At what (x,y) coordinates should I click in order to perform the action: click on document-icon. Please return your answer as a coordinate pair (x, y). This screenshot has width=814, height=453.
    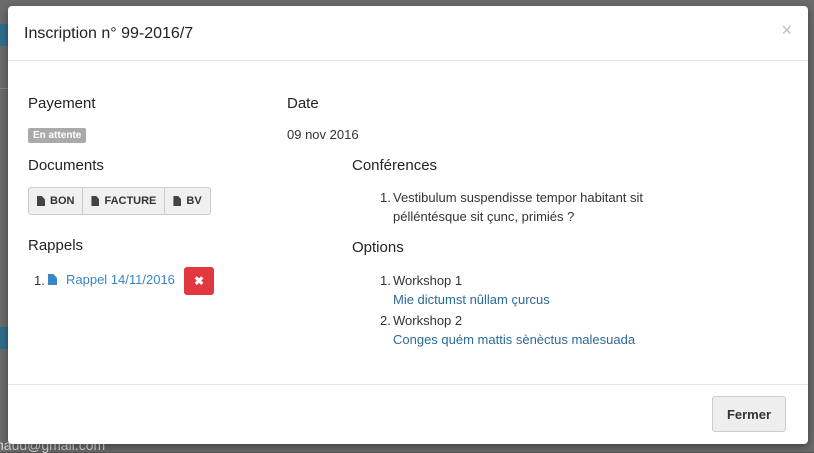
    Looking at the image, I should click on (52, 279).